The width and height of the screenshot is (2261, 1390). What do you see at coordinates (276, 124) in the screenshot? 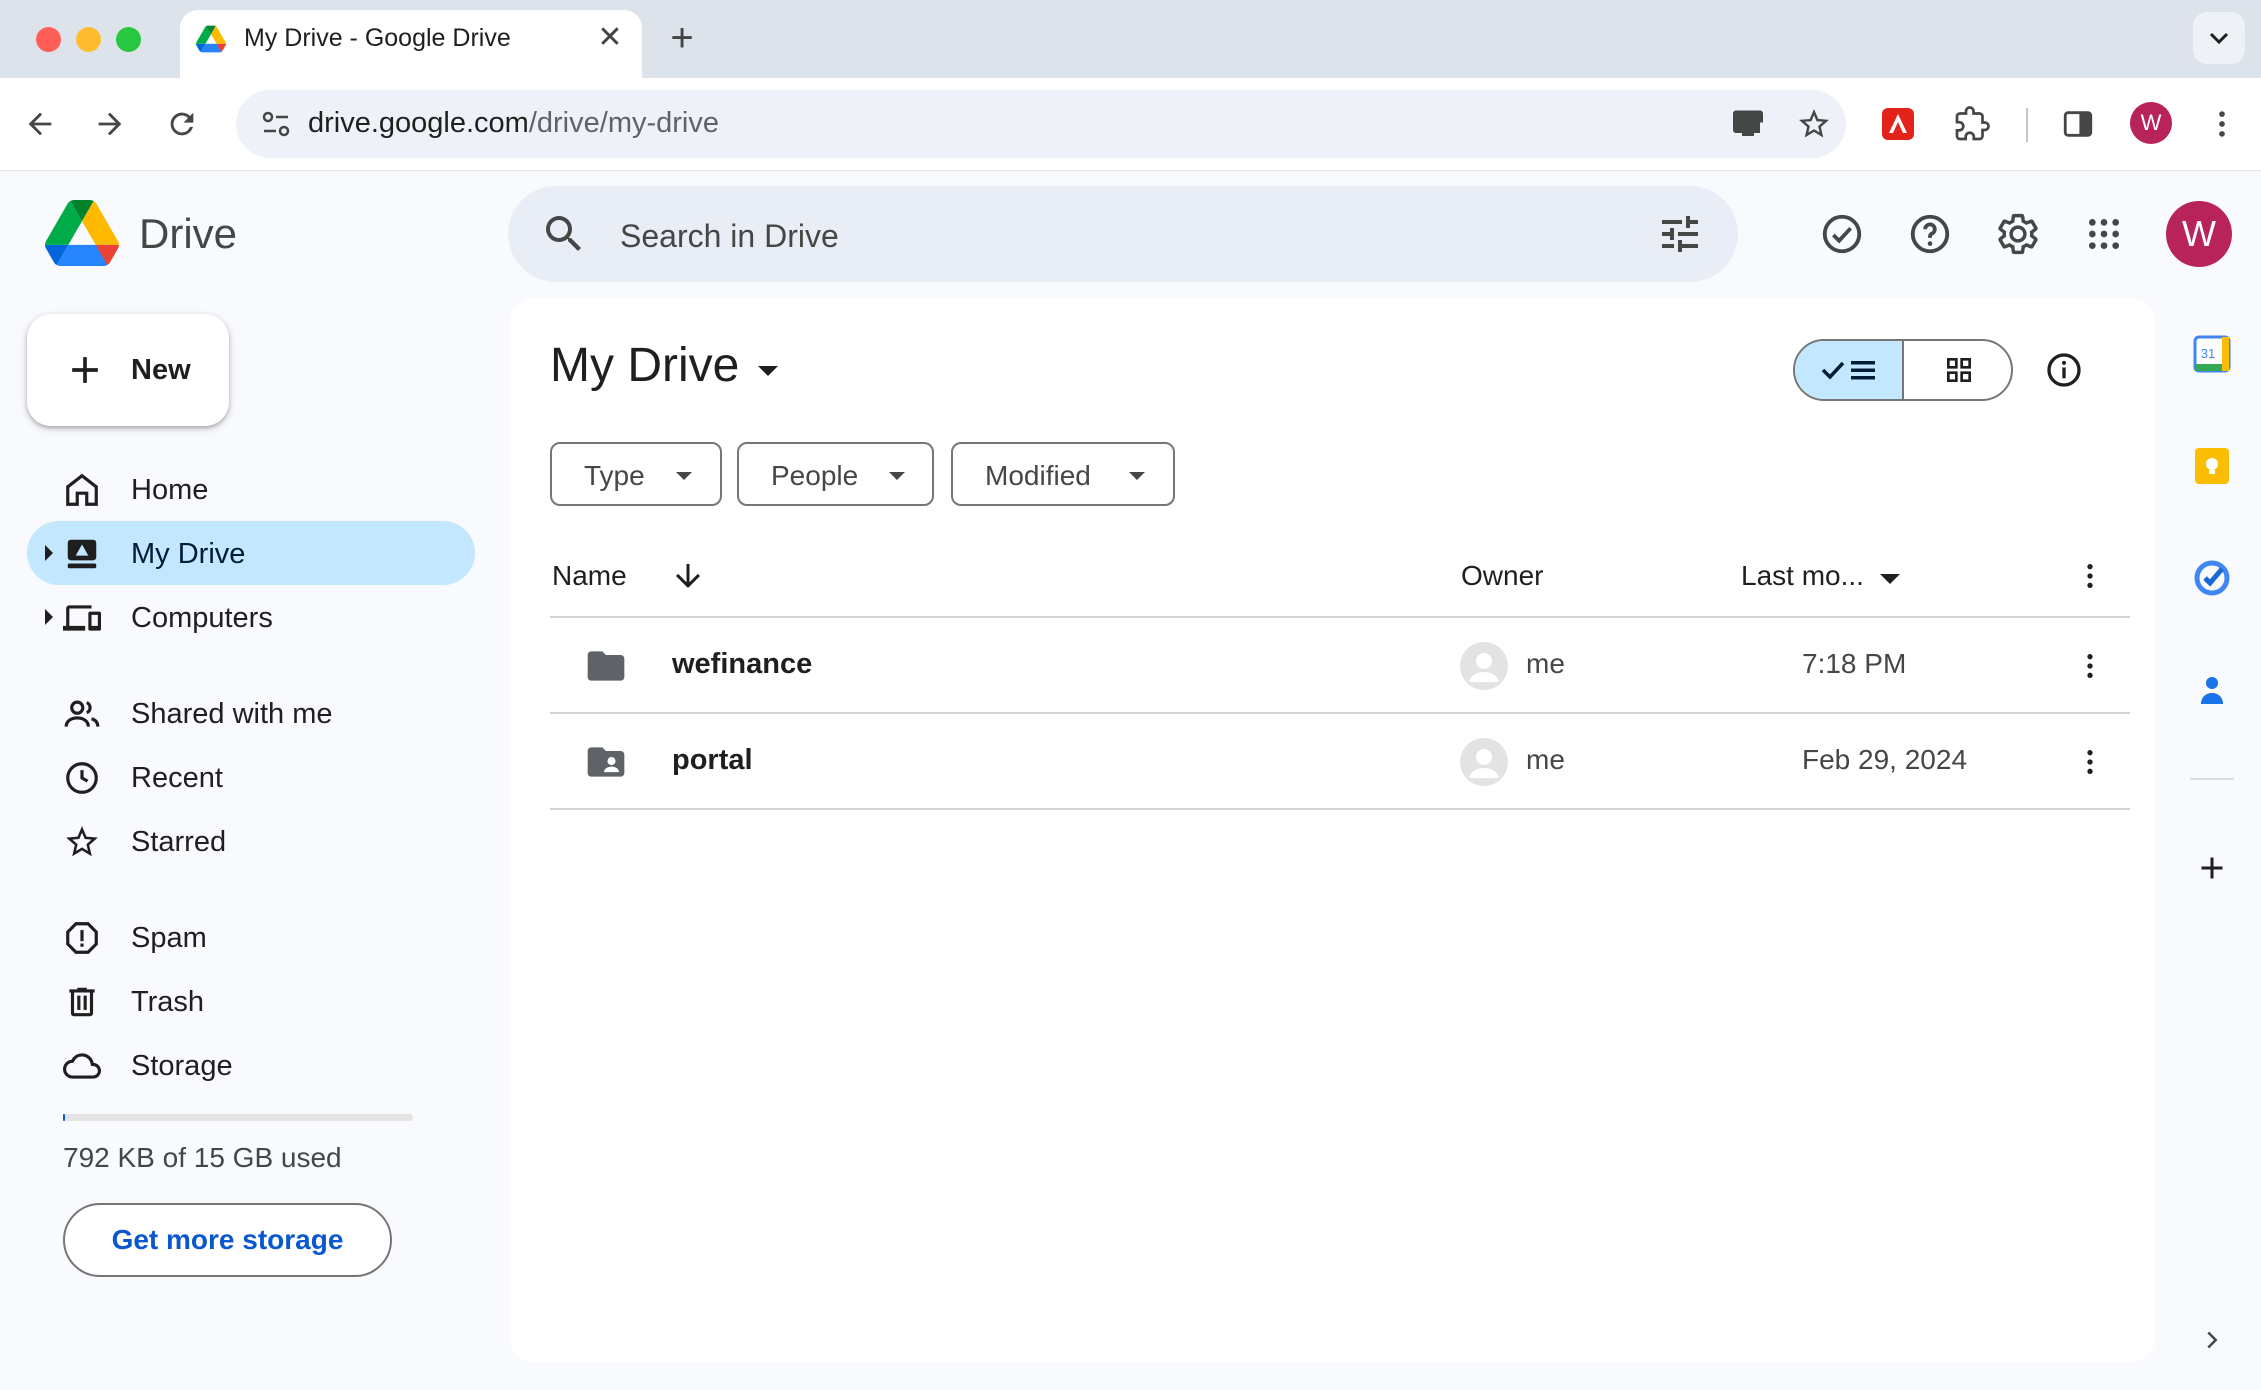
I see `site-info-icon` at bounding box center [276, 124].